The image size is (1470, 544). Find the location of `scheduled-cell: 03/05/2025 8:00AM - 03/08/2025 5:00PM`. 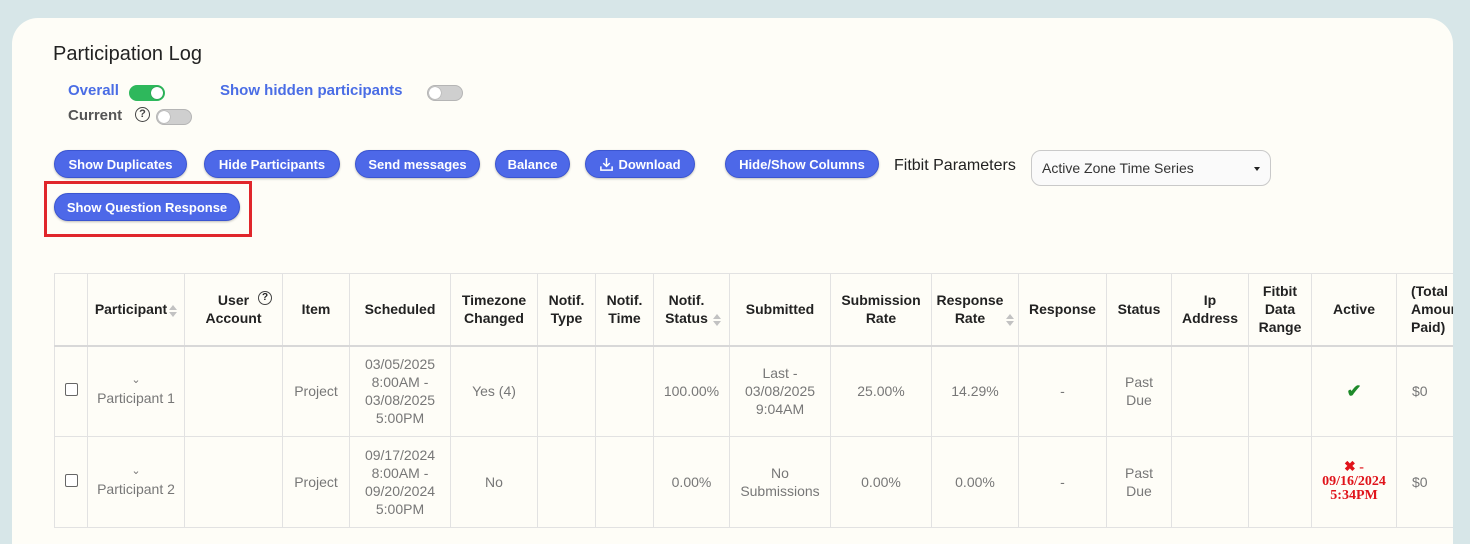

scheduled-cell: 03/05/2025 8:00AM - 03/08/2025 5:00PM is located at coordinates (400, 391).